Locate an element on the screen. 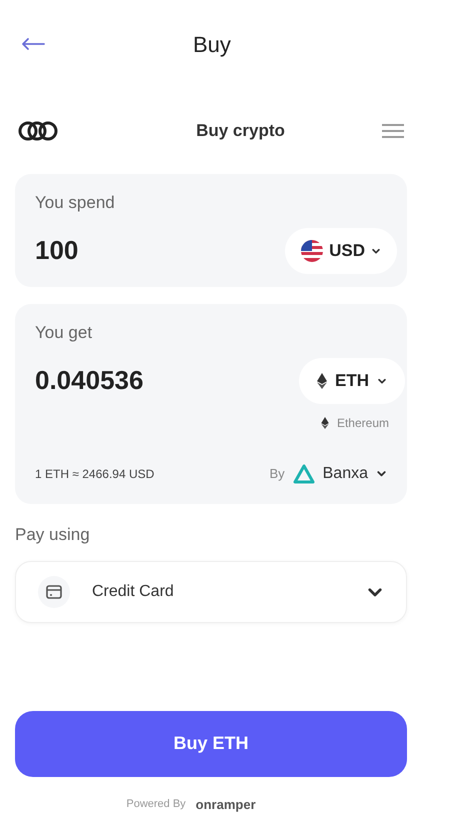  section-label: Pay using is located at coordinates (53, 535).